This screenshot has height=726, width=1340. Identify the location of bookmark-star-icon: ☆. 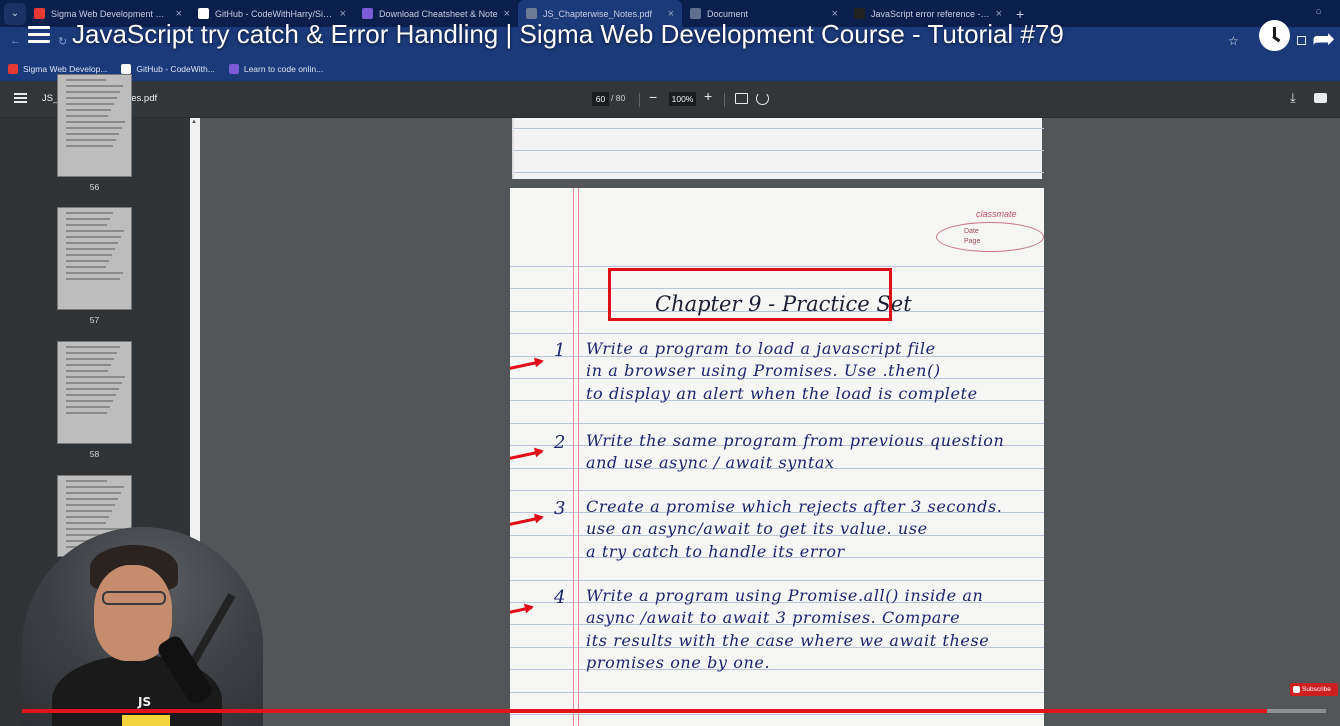
(1233, 41).